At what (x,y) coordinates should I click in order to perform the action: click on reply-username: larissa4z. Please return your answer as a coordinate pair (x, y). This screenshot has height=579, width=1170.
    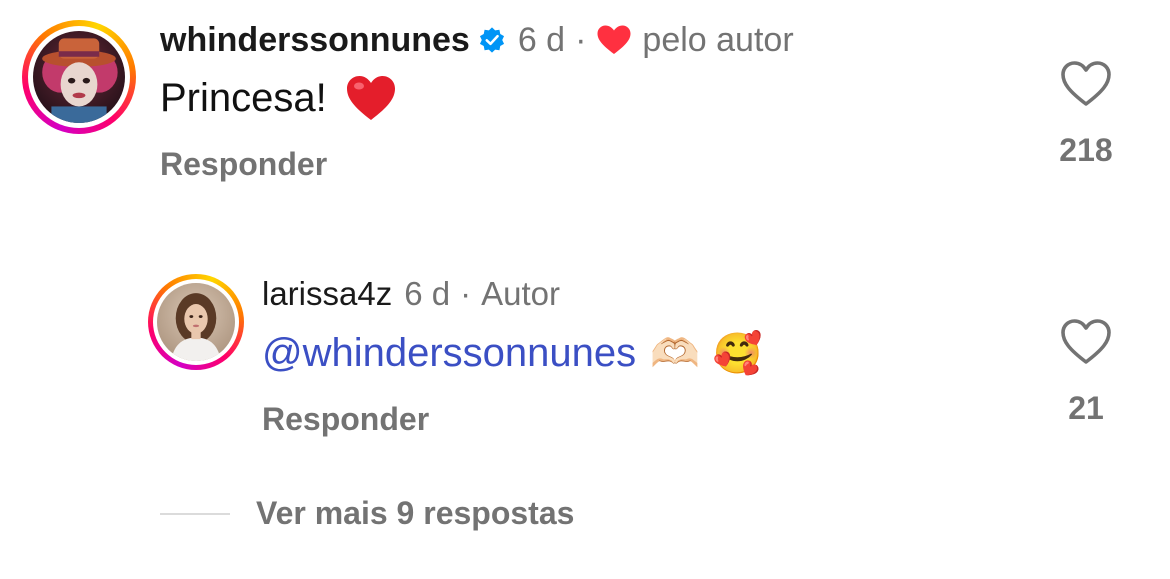
    Looking at the image, I should click on (327, 294).